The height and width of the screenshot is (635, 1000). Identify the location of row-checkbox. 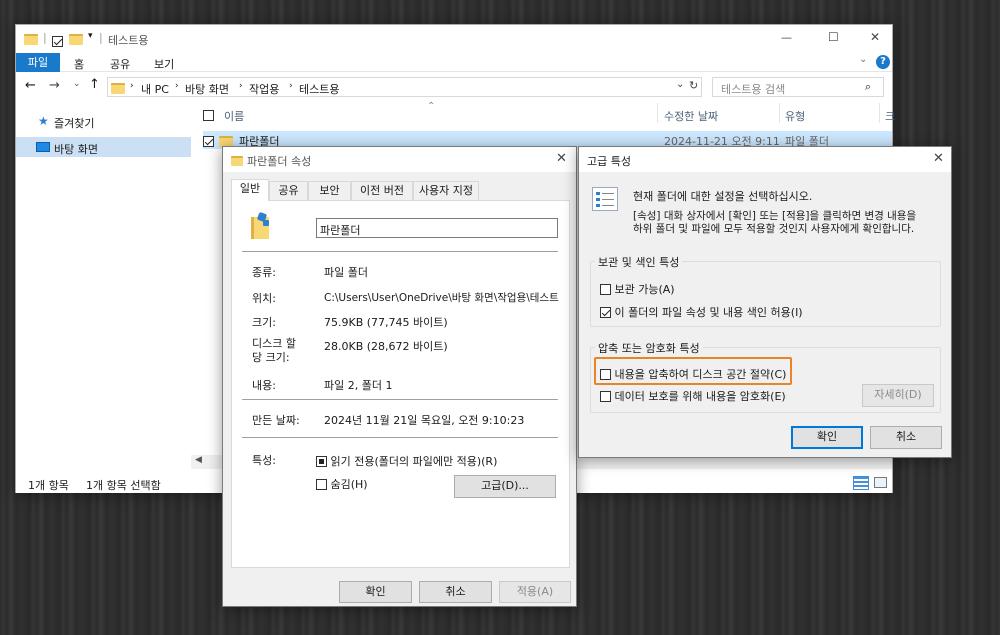
(208, 141).